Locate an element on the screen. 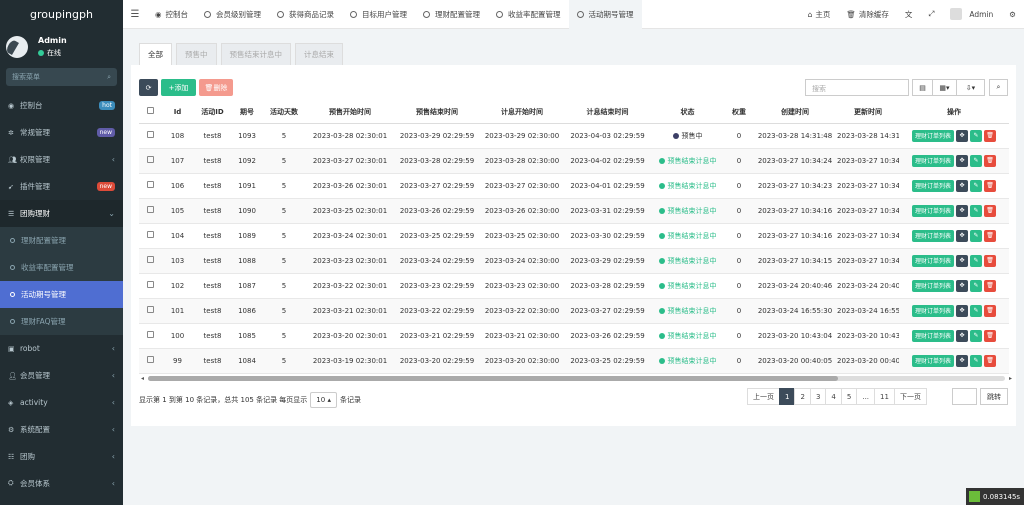  admin-menu: Admin is located at coordinates (971, 14).